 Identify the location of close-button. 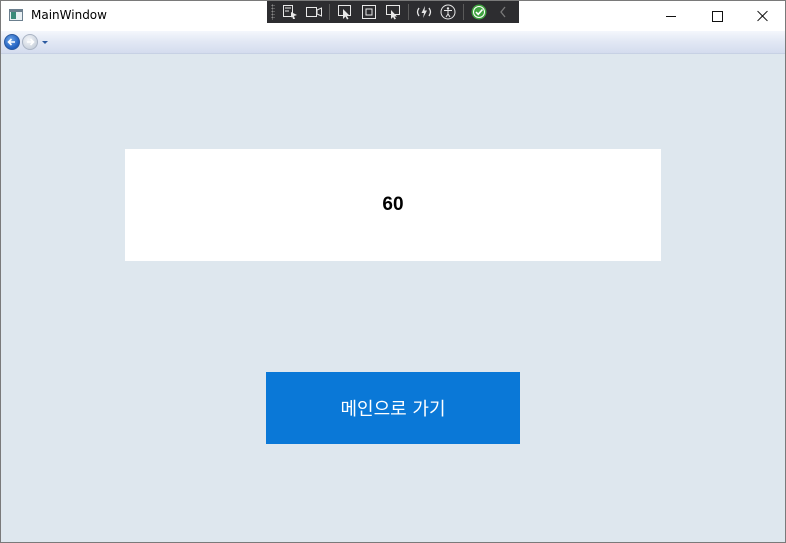
(762, 16).